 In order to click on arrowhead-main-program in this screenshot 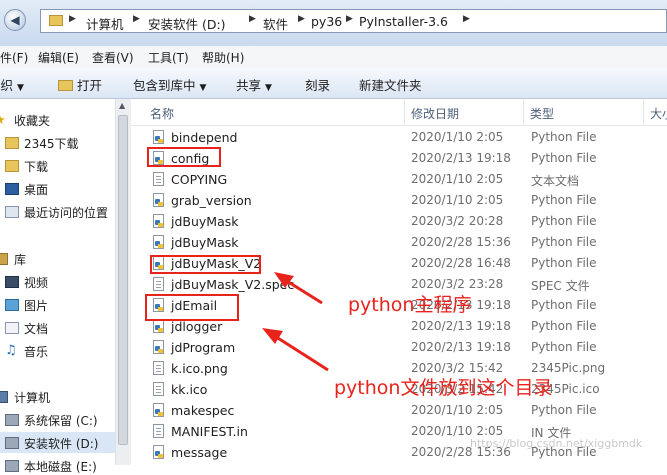, I will do `click(284, 280)`.